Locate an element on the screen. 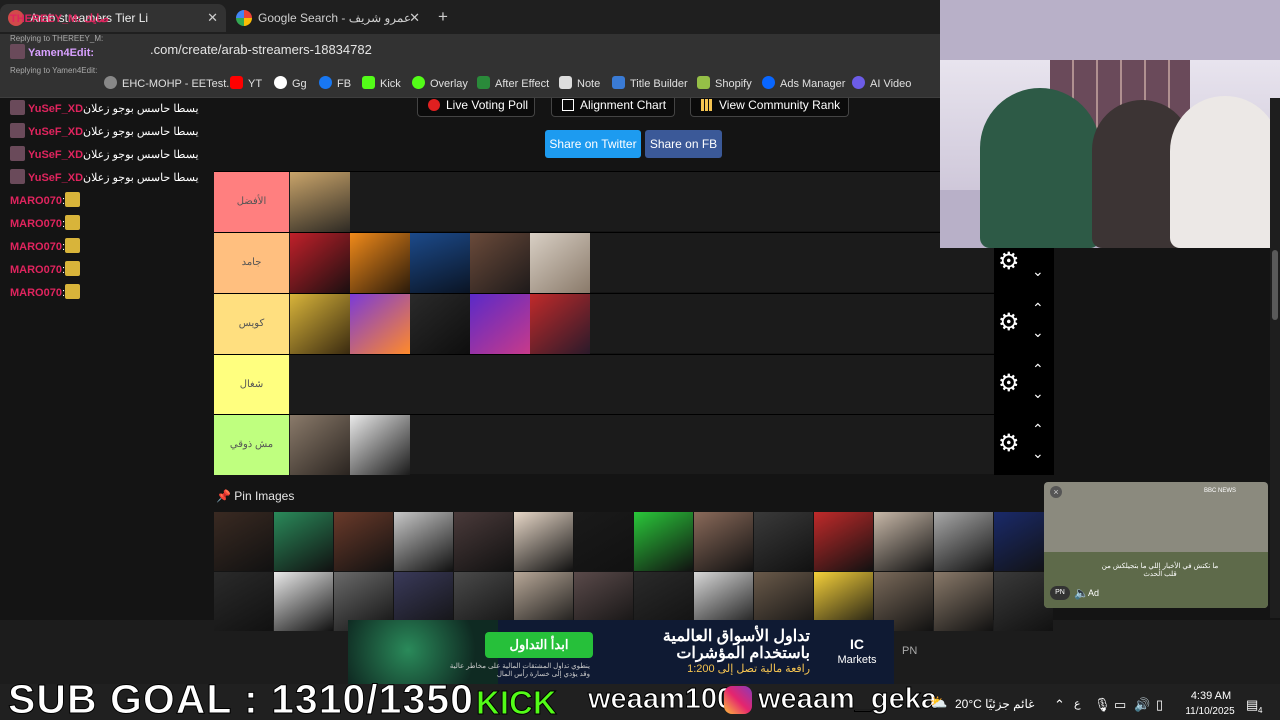 The image size is (1280, 720). mic-icon: 🎙 is located at coordinates (1102, 705).